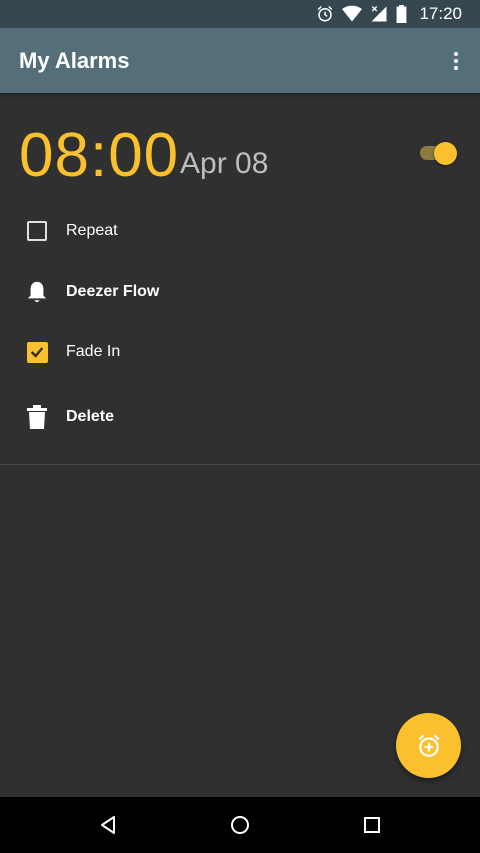  Describe the element at coordinates (113, 291) in the screenshot. I see `ringtone-label: Deezer Flow` at that location.